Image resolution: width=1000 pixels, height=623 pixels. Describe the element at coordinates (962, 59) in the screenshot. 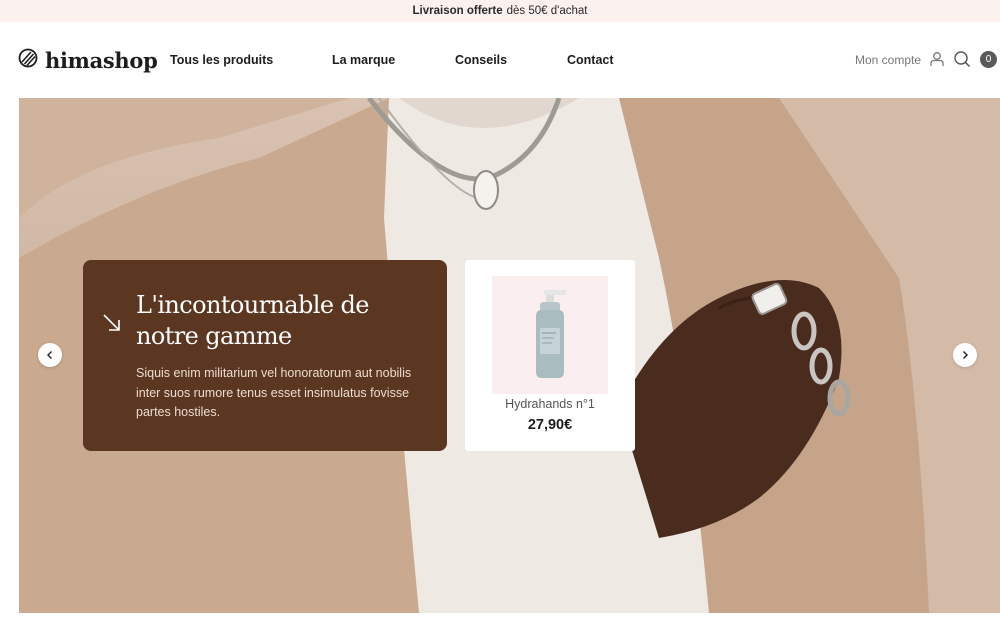

I see `search-icon` at that location.